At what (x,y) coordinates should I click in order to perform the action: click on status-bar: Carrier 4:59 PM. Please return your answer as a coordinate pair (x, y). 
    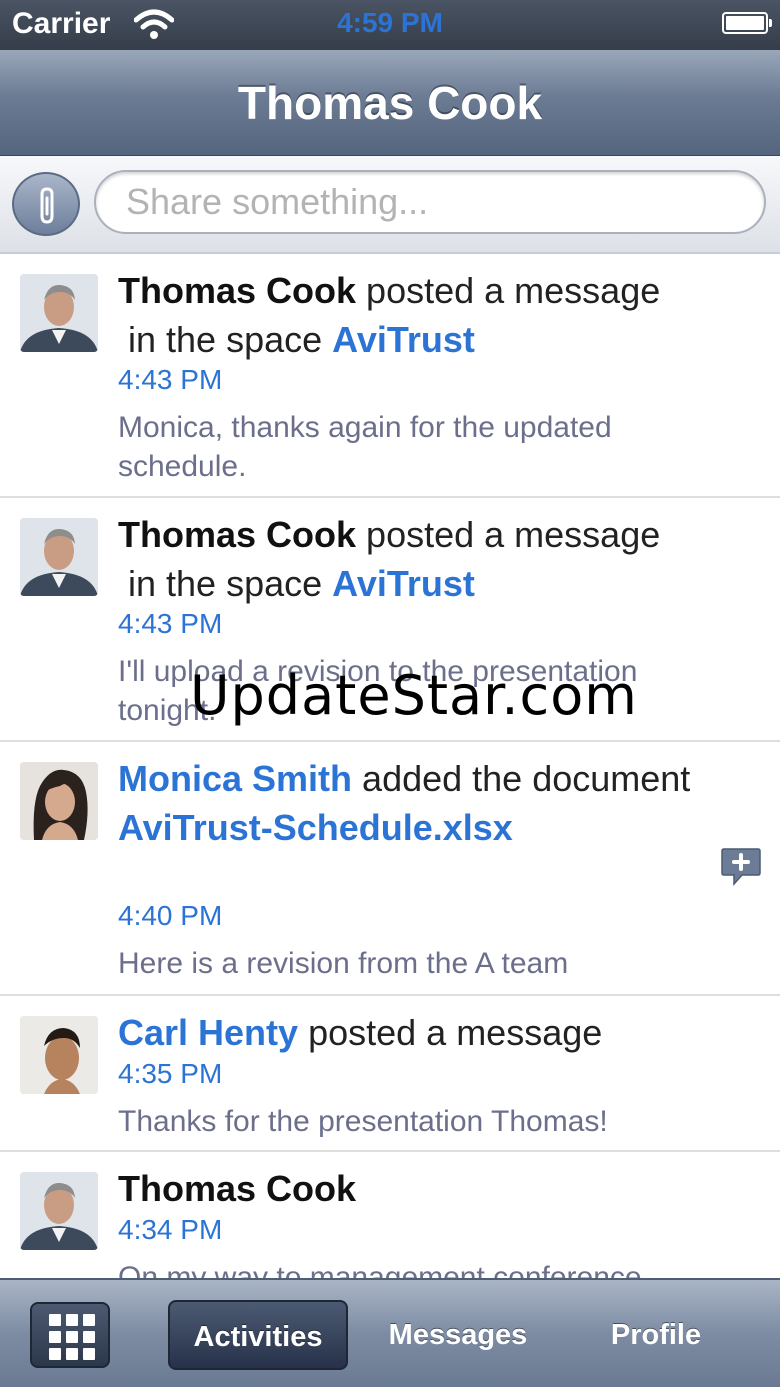
    Looking at the image, I should click on (390, 25).